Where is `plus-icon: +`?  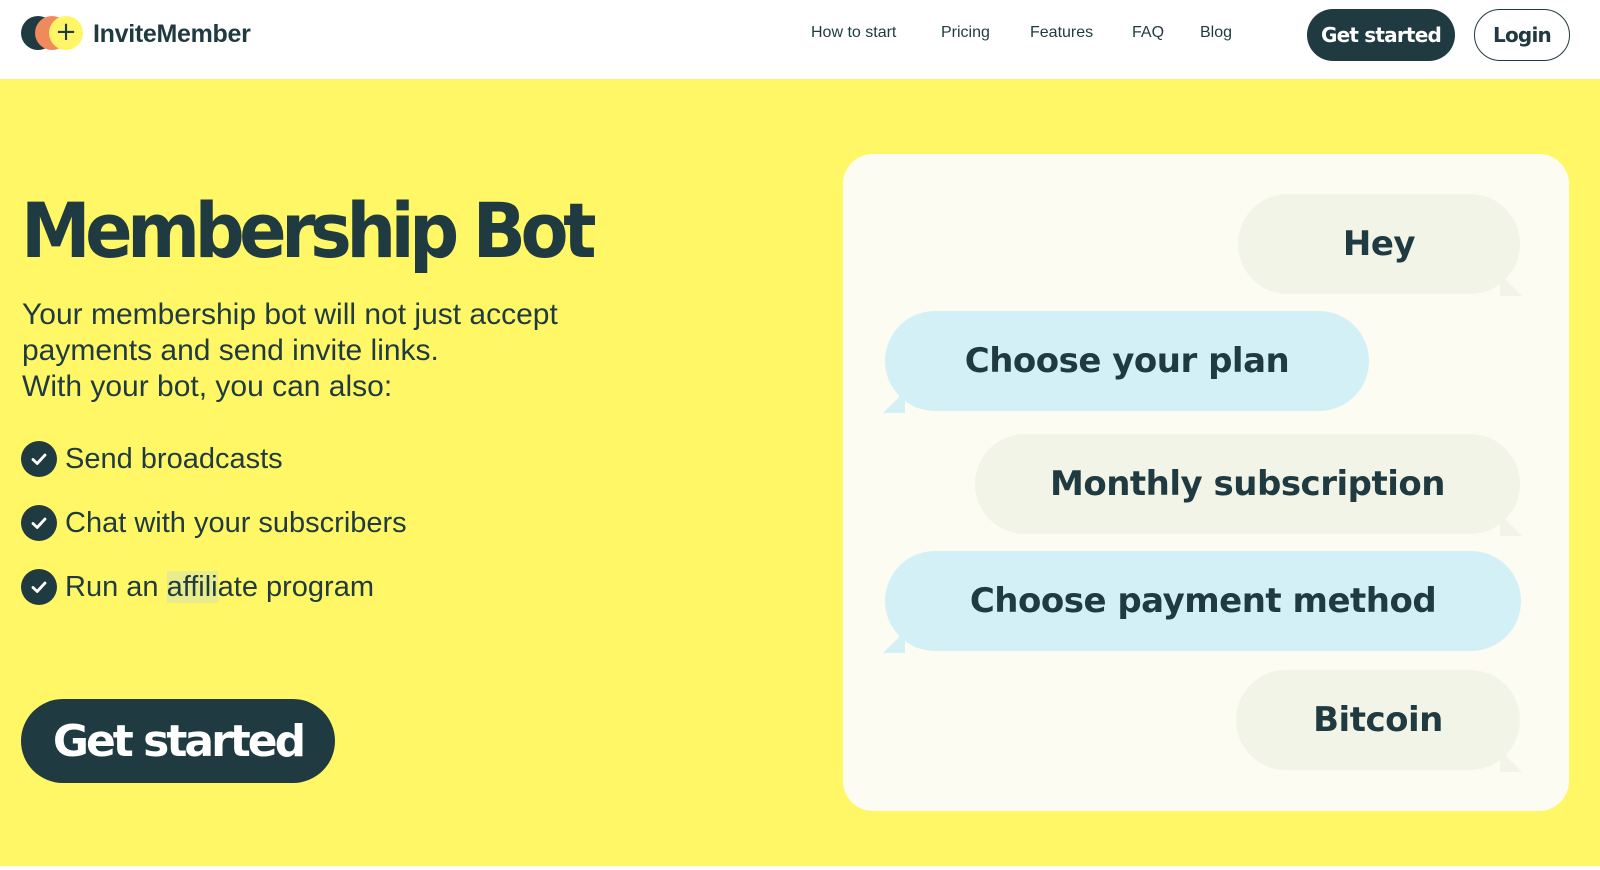
plus-icon: + is located at coordinates (66, 32).